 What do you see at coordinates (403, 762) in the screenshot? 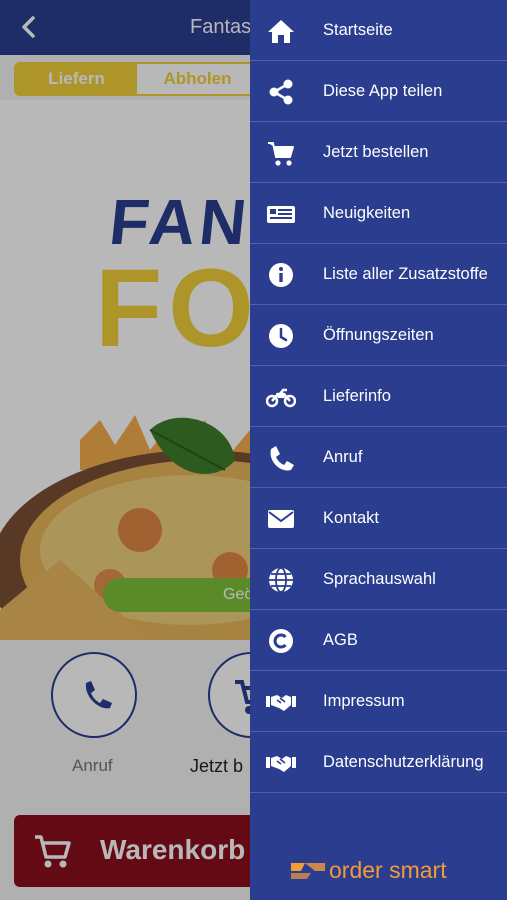
I see `menu-item-label: Datenschutzerklärung` at bounding box center [403, 762].